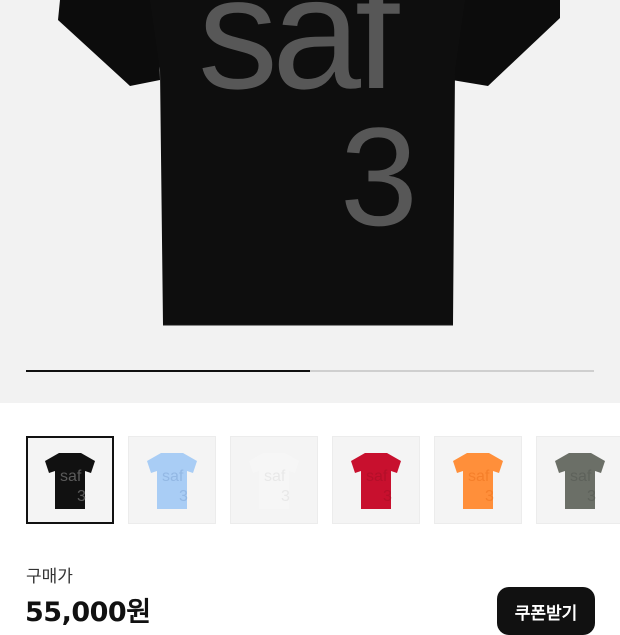 This screenshot has width=620, height=635. Describe the element at coordinates (379, 176) in the screenshot. I see `print-number: 3` at that location.